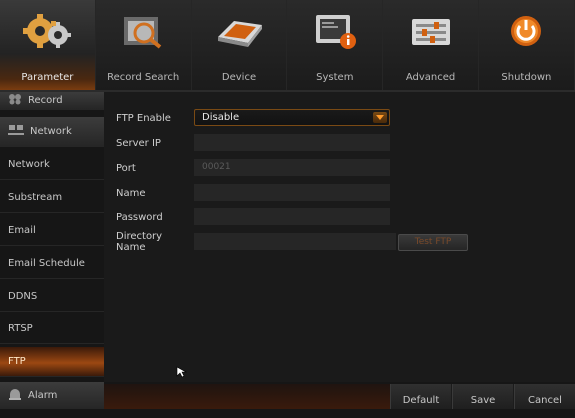  Describe the element at coordinates (143, 31) in the screenshot. I see `film-search-icon` at that location.